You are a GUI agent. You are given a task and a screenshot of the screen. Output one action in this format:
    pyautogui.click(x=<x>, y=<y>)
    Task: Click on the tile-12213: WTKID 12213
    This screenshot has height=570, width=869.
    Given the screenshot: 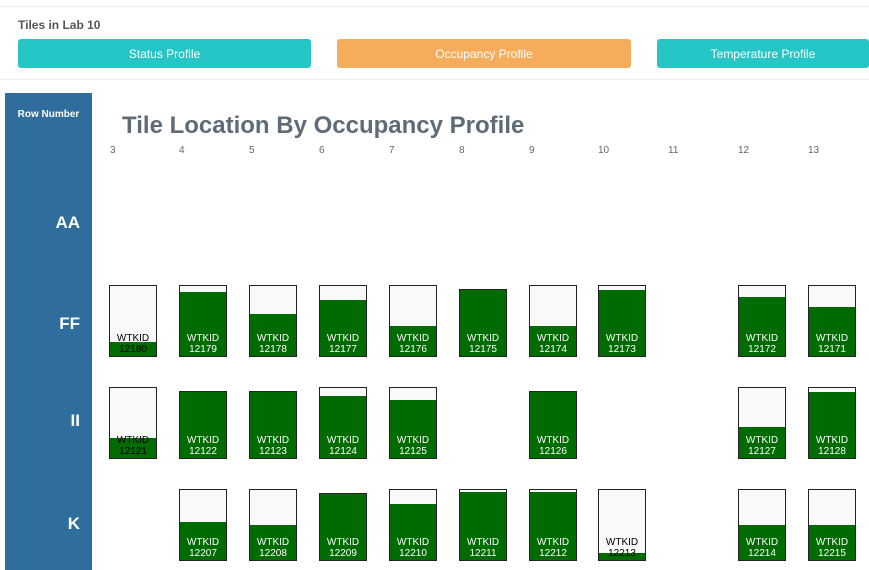 What is the action you would take?
    pyautogui.click(x=622, y=525)
    